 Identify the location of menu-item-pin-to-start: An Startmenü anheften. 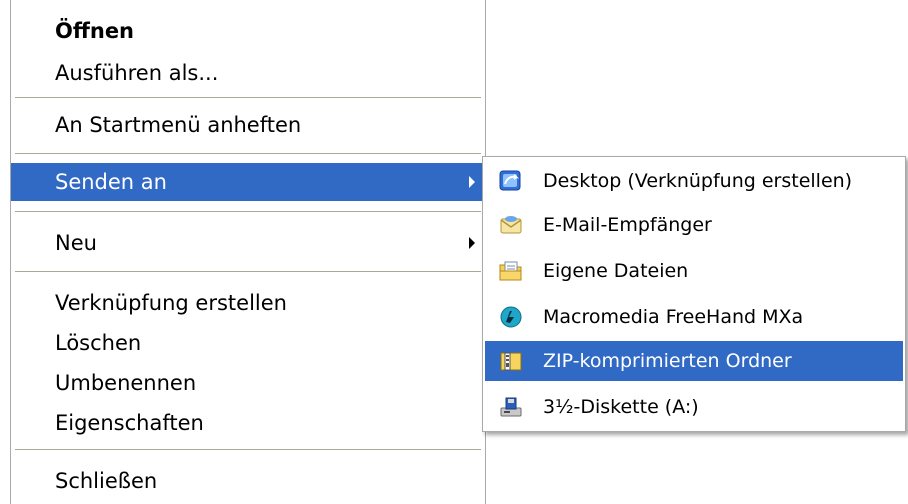
(248, 125).